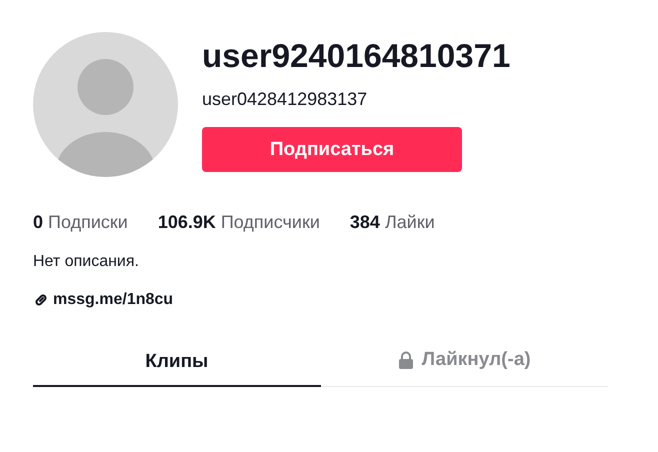  I want to click on stat-item: 106.9K Подписчики, so click(239, 222).